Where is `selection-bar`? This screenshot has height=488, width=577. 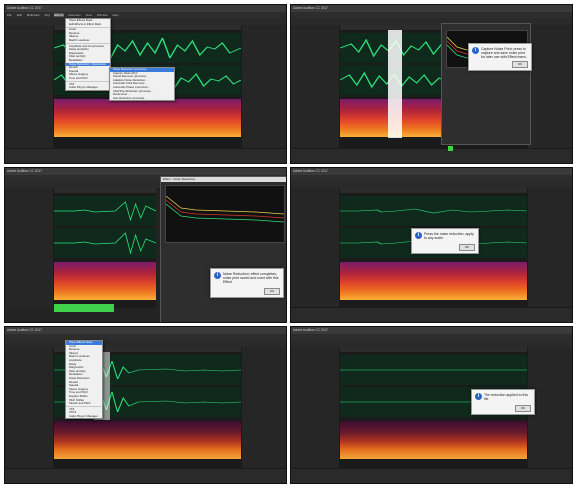 selection-bar is located at coordinates (84, 308).